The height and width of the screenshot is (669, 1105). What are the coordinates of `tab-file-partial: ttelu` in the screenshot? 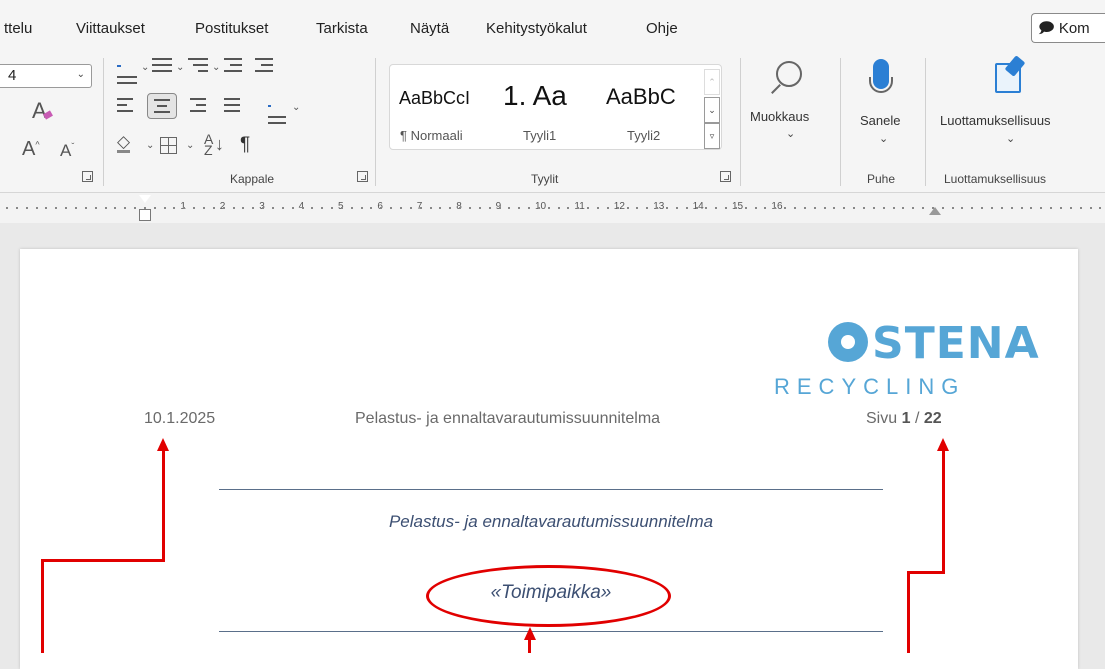 It's located at (18, 28).